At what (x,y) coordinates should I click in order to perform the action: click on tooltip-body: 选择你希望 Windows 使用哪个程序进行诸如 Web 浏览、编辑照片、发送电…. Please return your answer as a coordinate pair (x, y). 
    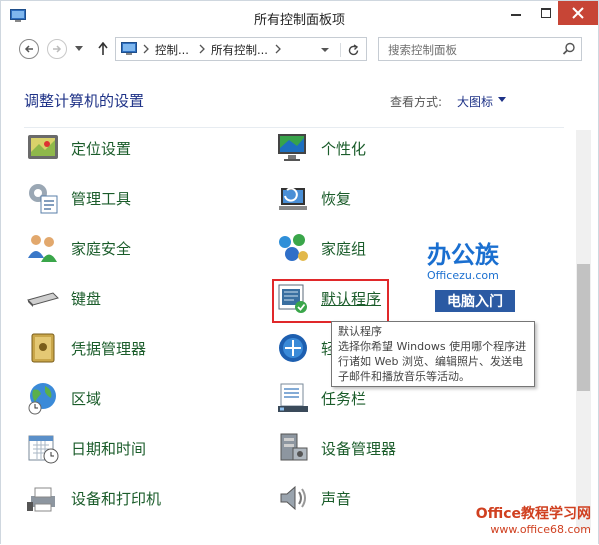
    Looking at the image, I should click on (432, 361).